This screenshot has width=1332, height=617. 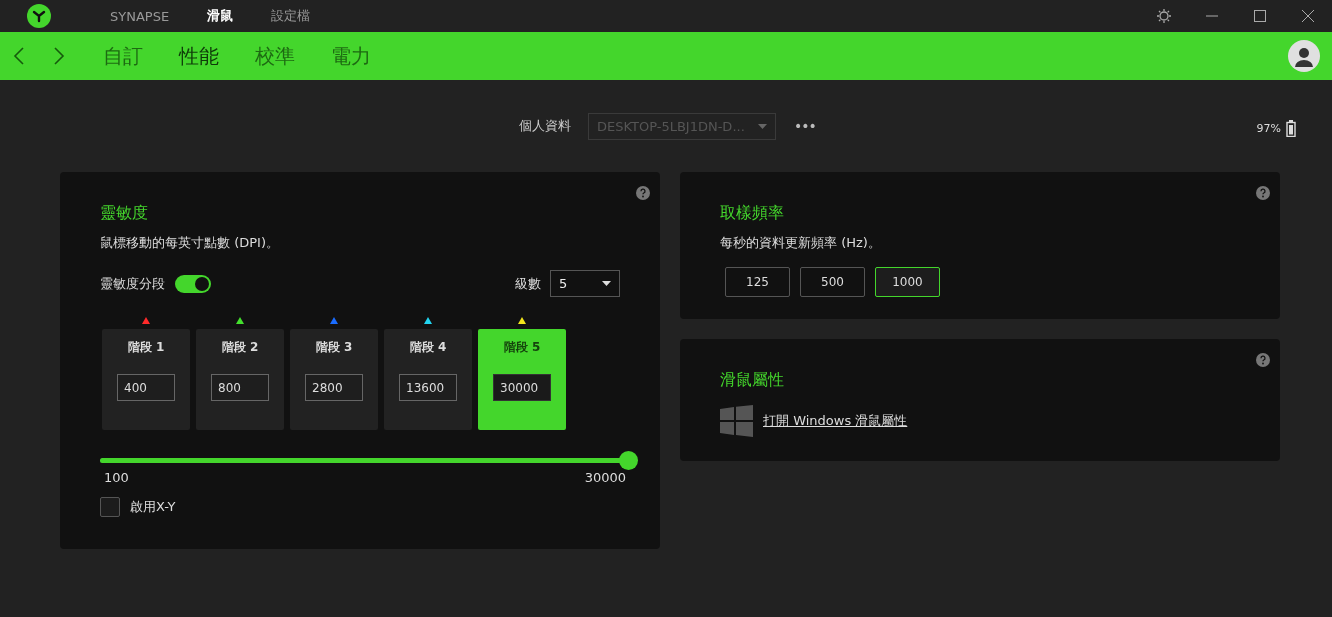 I want to click on rate-option: 500, so click(x=832, y=282).